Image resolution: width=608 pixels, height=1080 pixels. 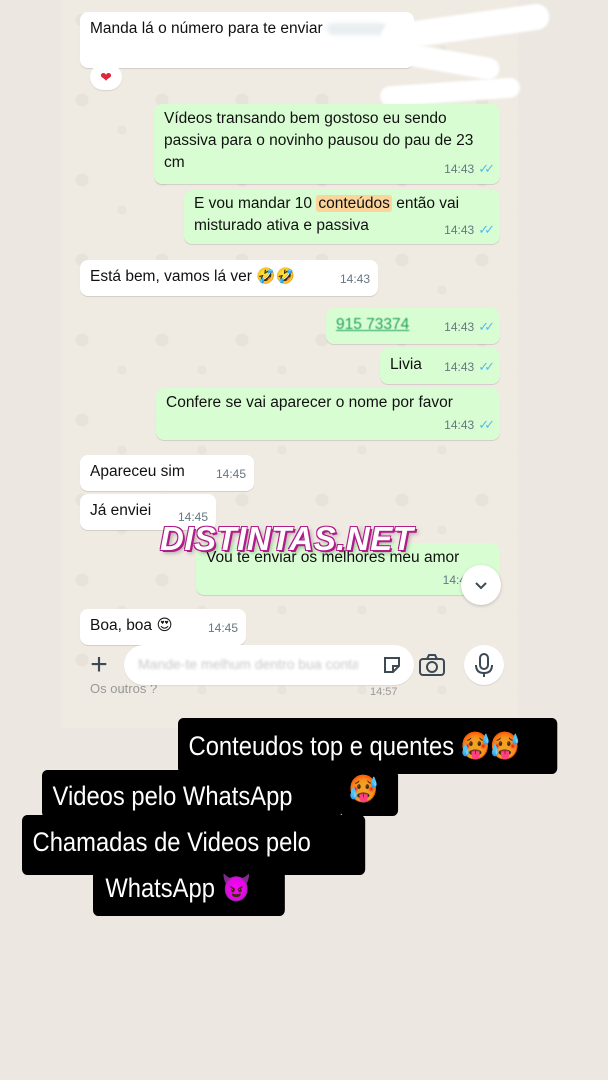 I want to click on microphone-button, so click(x=484, y=665).